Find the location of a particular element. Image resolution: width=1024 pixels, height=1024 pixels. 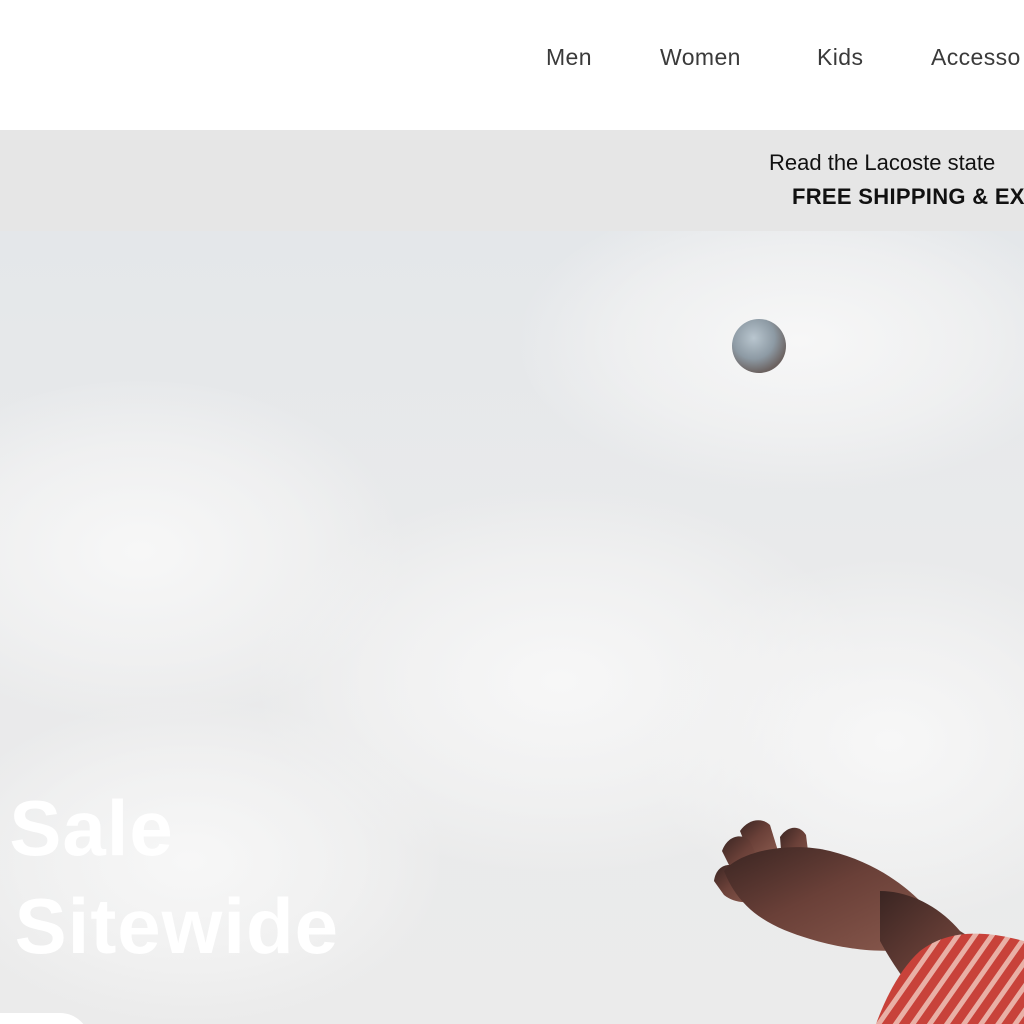

announcement-statement-link: Read the Lacoste state is located at coordinates (882, 163).